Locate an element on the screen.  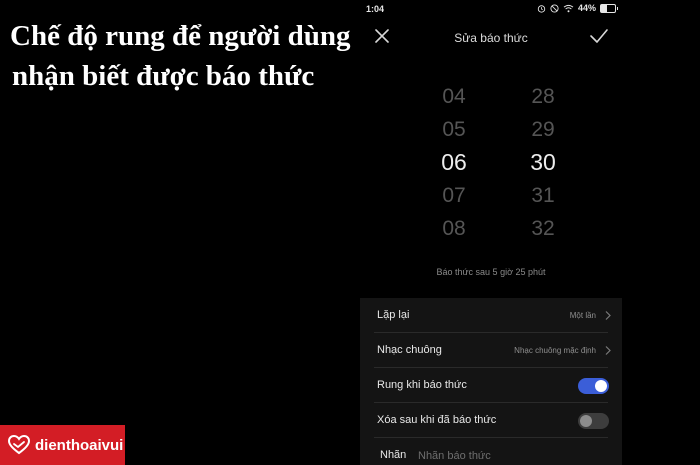
repeat-value: Một lần is located at coordinates (582, 315).